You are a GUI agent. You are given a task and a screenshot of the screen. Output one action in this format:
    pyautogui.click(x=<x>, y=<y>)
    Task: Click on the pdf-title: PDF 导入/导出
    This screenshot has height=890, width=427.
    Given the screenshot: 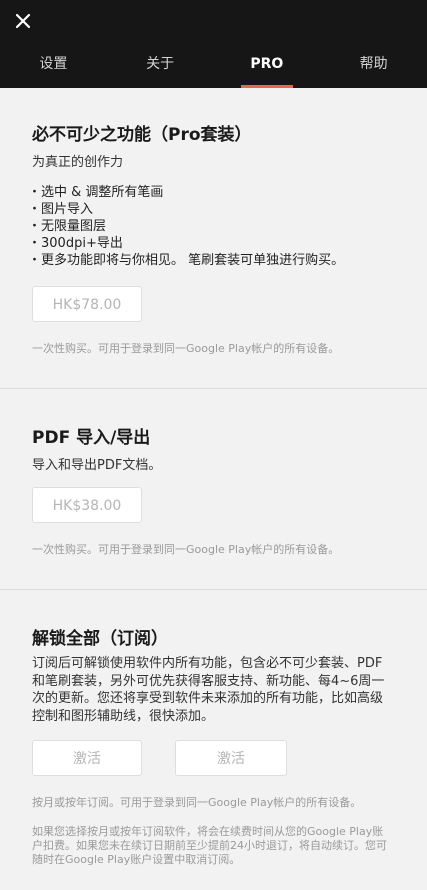 What is the action you would take?
    pyautogui.click(x=91, y=438)
    